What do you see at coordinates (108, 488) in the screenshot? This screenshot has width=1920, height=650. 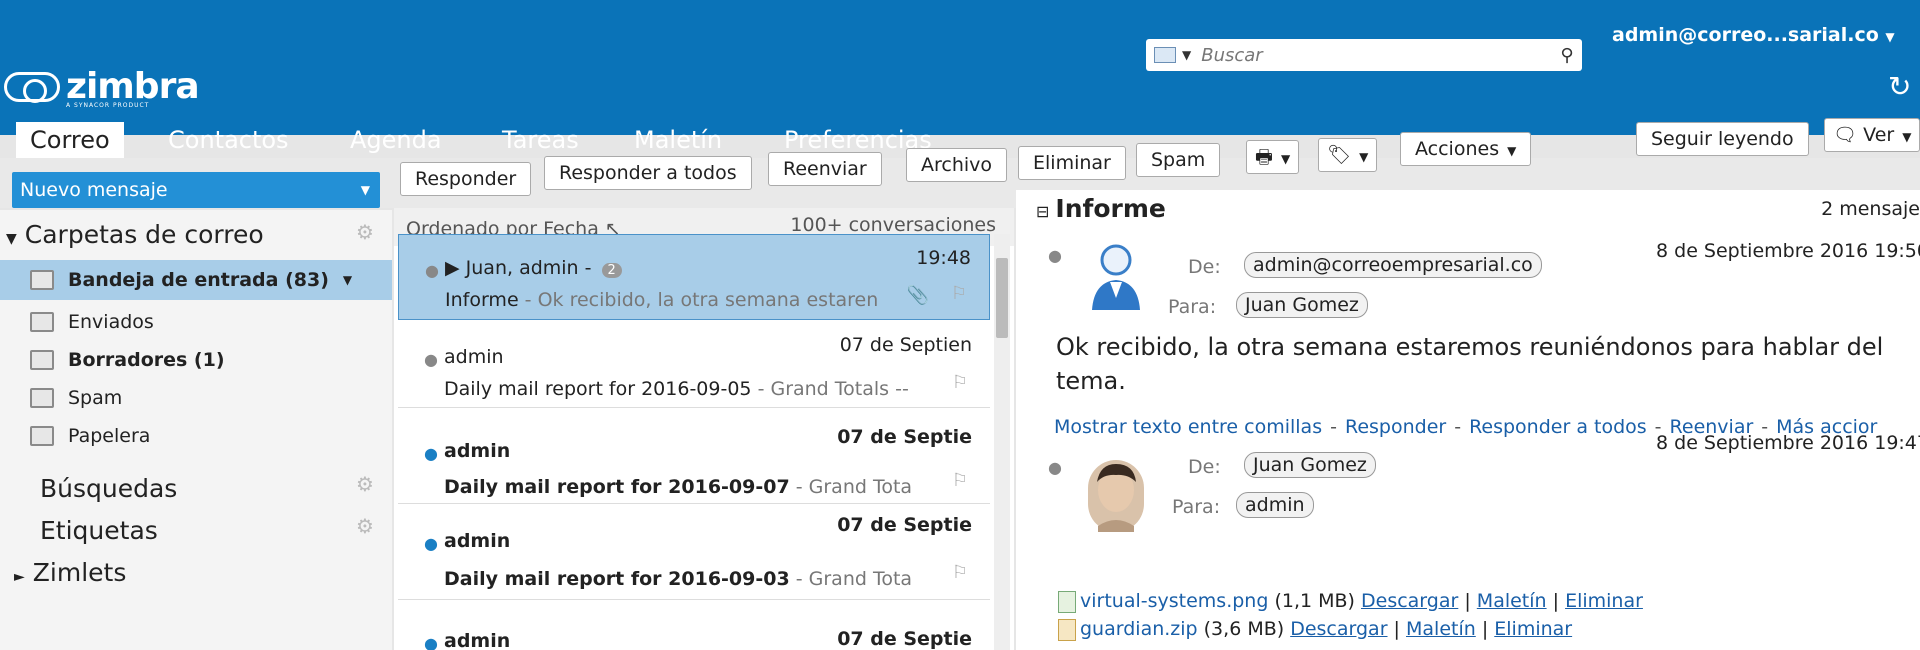 I see `searches-header: Búsquedas` at bounding box center [108, 488].